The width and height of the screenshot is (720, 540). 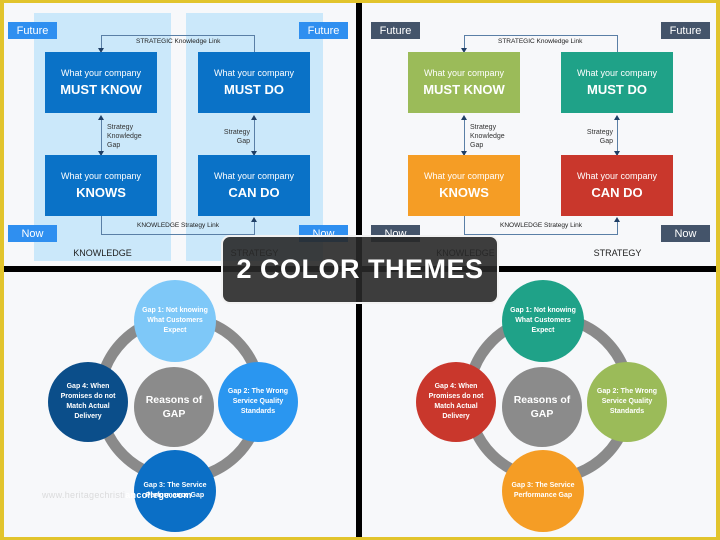 What do you see at coordinates (617, 253) in the screenshot?
I see `strategy-column-label: STRATEGY` at bounding box center [617, 253].